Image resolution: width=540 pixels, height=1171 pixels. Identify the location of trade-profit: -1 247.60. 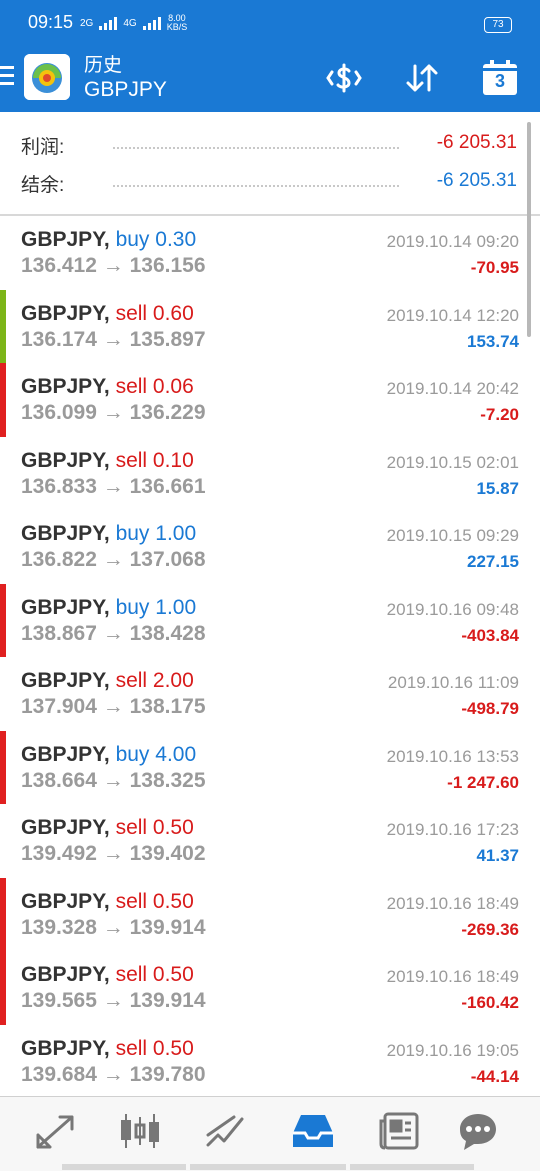
(483, 782).